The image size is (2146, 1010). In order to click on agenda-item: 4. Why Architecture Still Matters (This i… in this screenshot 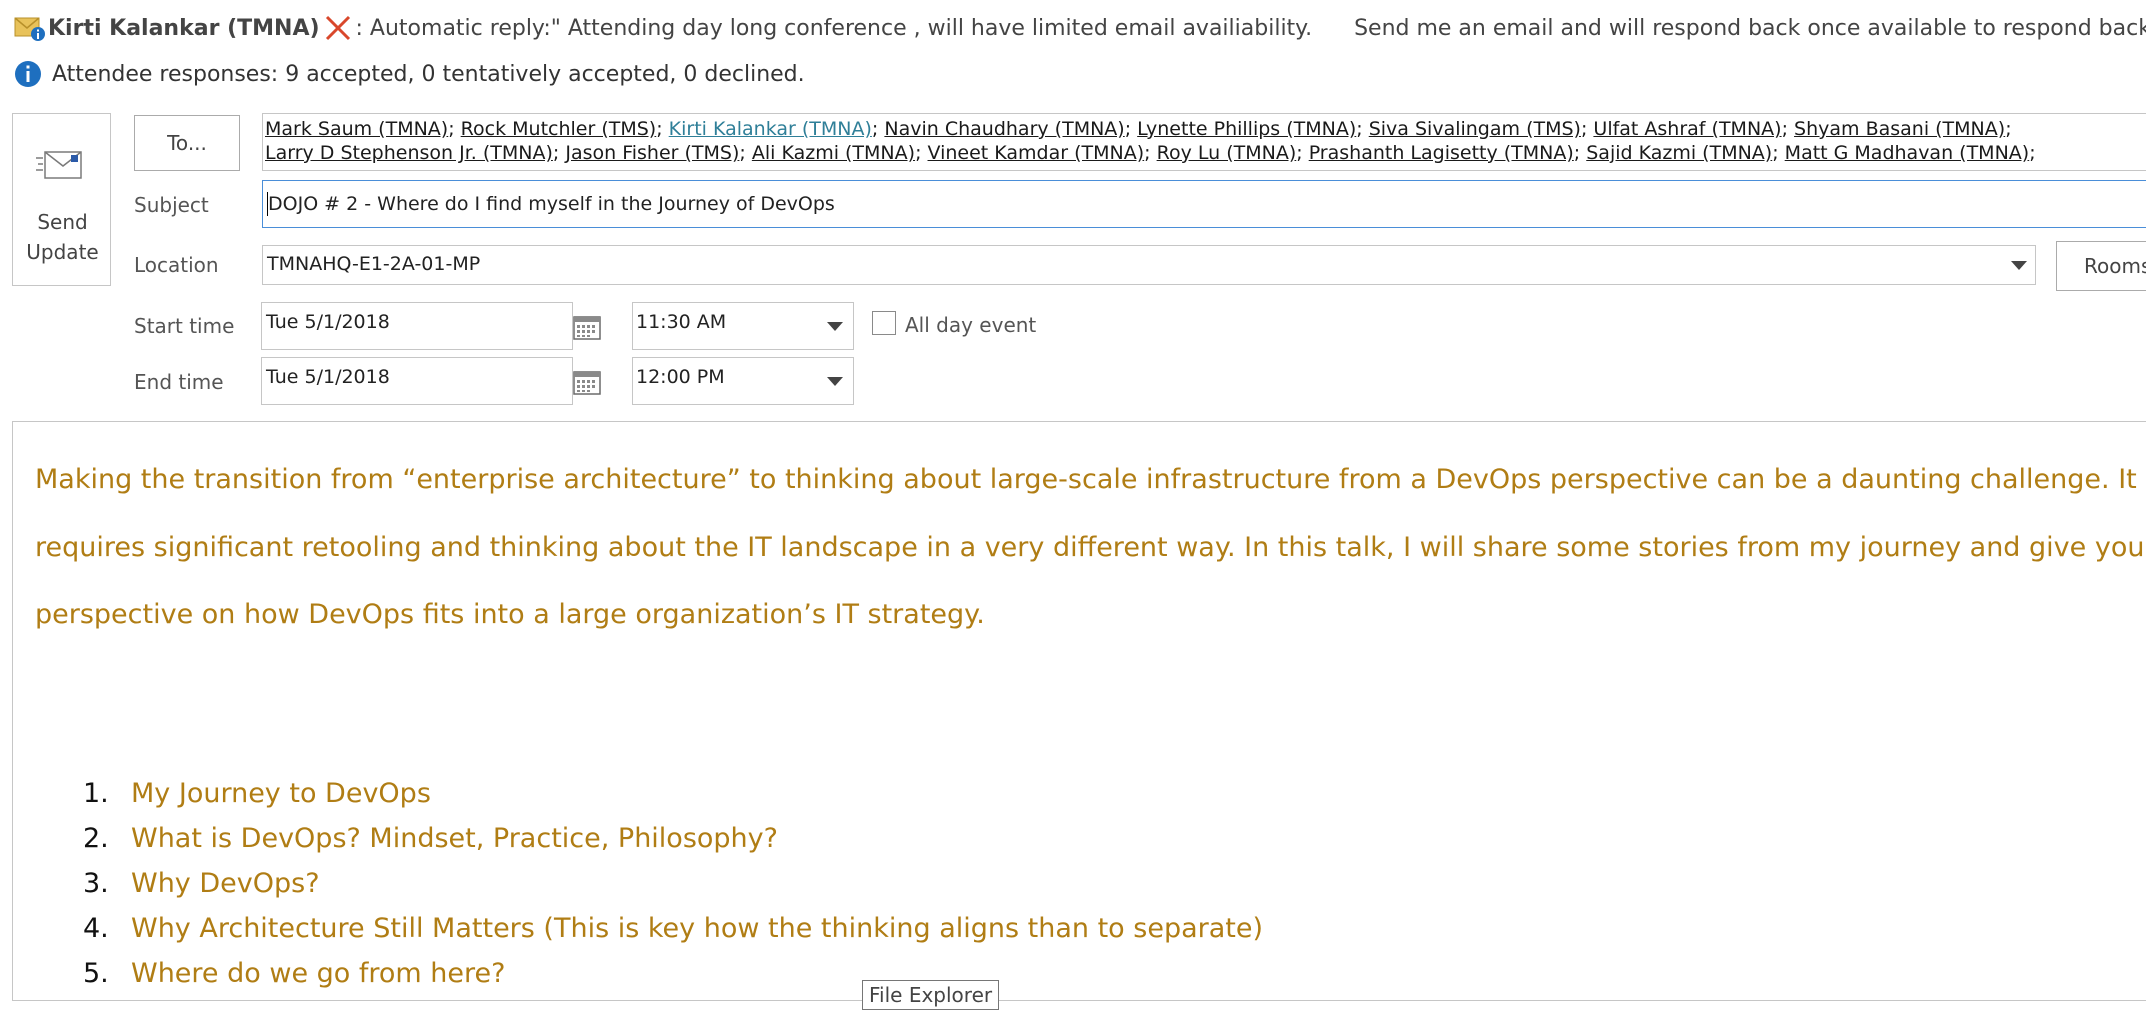, I will do `click(673, 928)`.